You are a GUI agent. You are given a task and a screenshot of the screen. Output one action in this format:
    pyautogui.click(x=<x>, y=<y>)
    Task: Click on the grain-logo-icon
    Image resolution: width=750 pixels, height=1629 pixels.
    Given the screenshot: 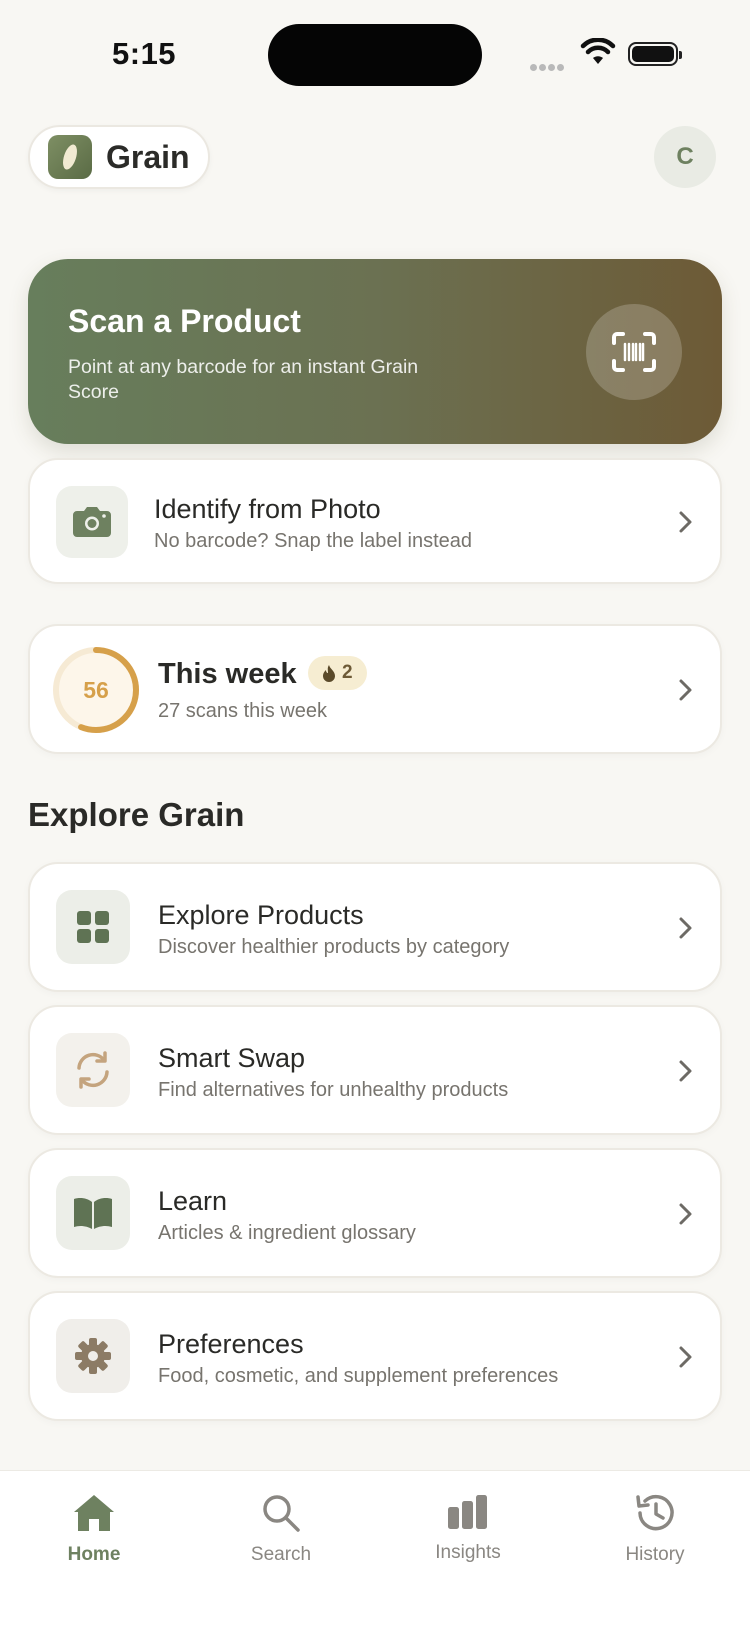 What is the action you would take?
    pyautogui.click(x=70, y=157)
    